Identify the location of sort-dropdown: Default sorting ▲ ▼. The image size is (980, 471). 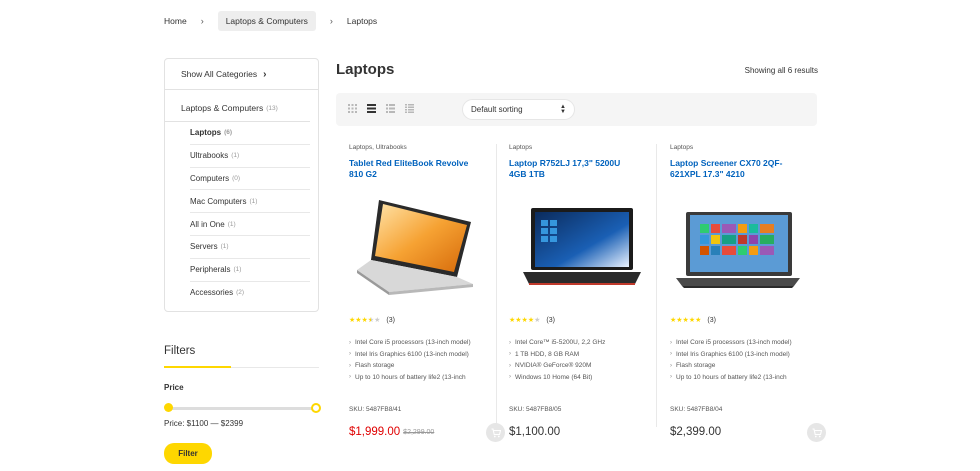
(518, 109).